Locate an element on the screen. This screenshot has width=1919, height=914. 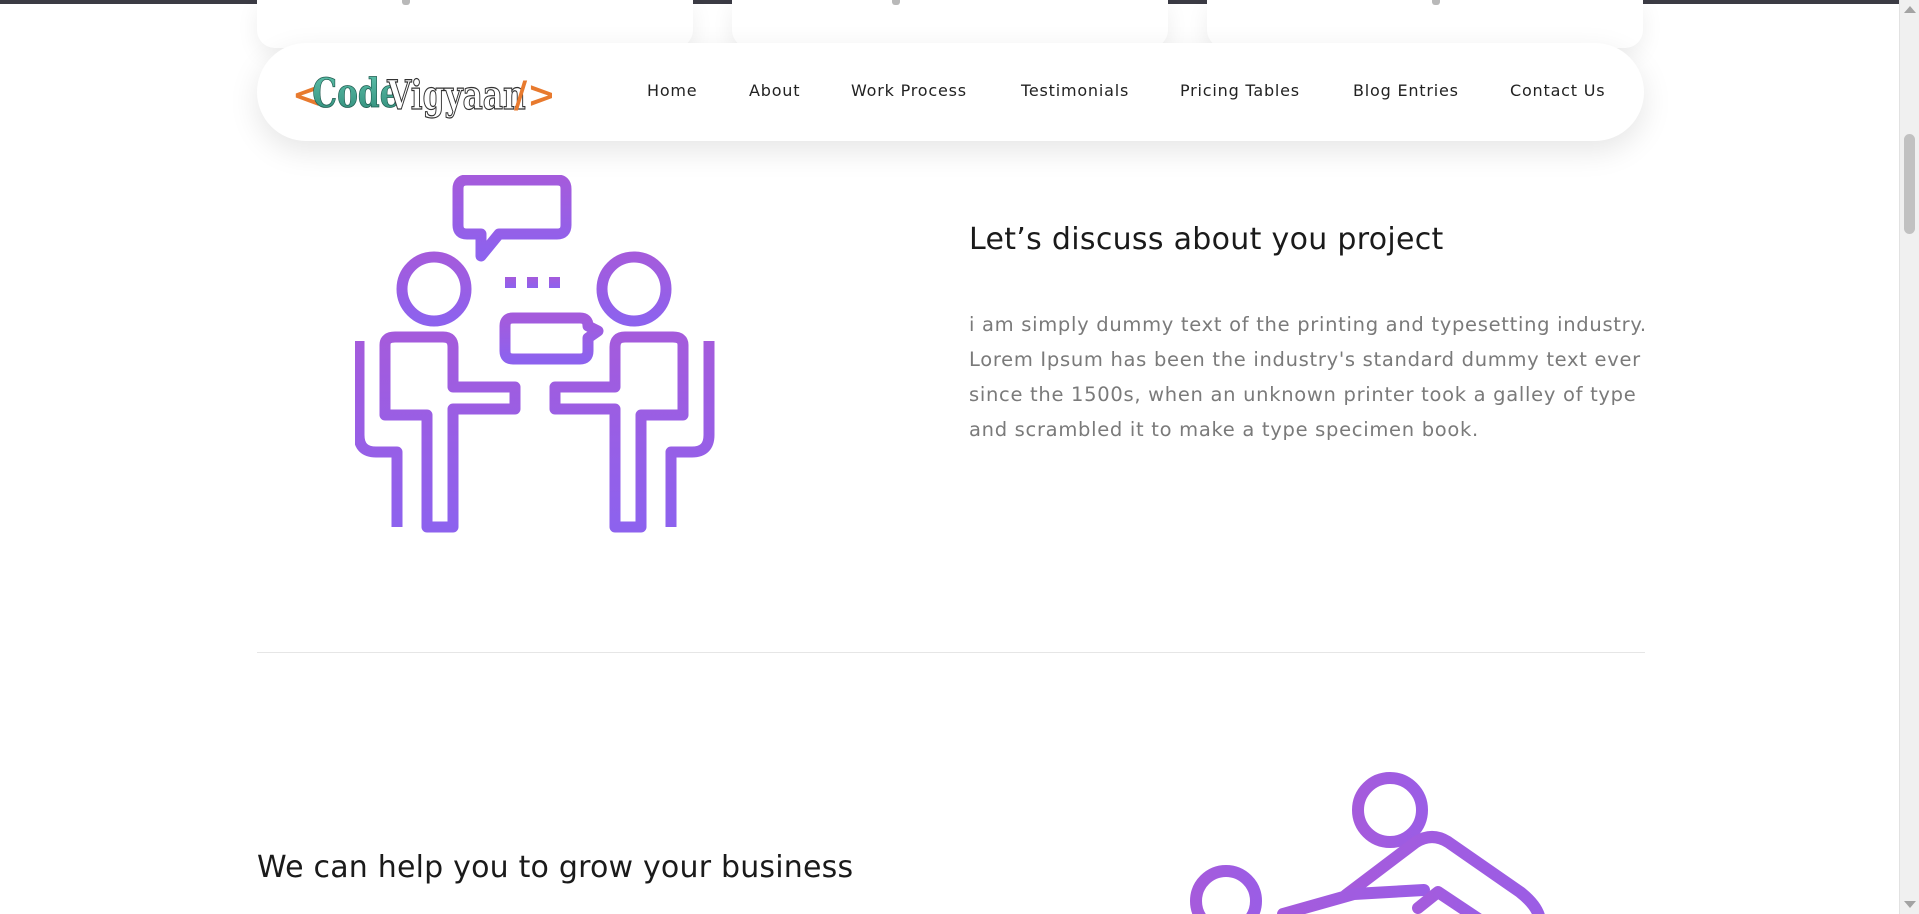
grow-business-title: We can help you to grow your business is located at coordinates (555, 867).